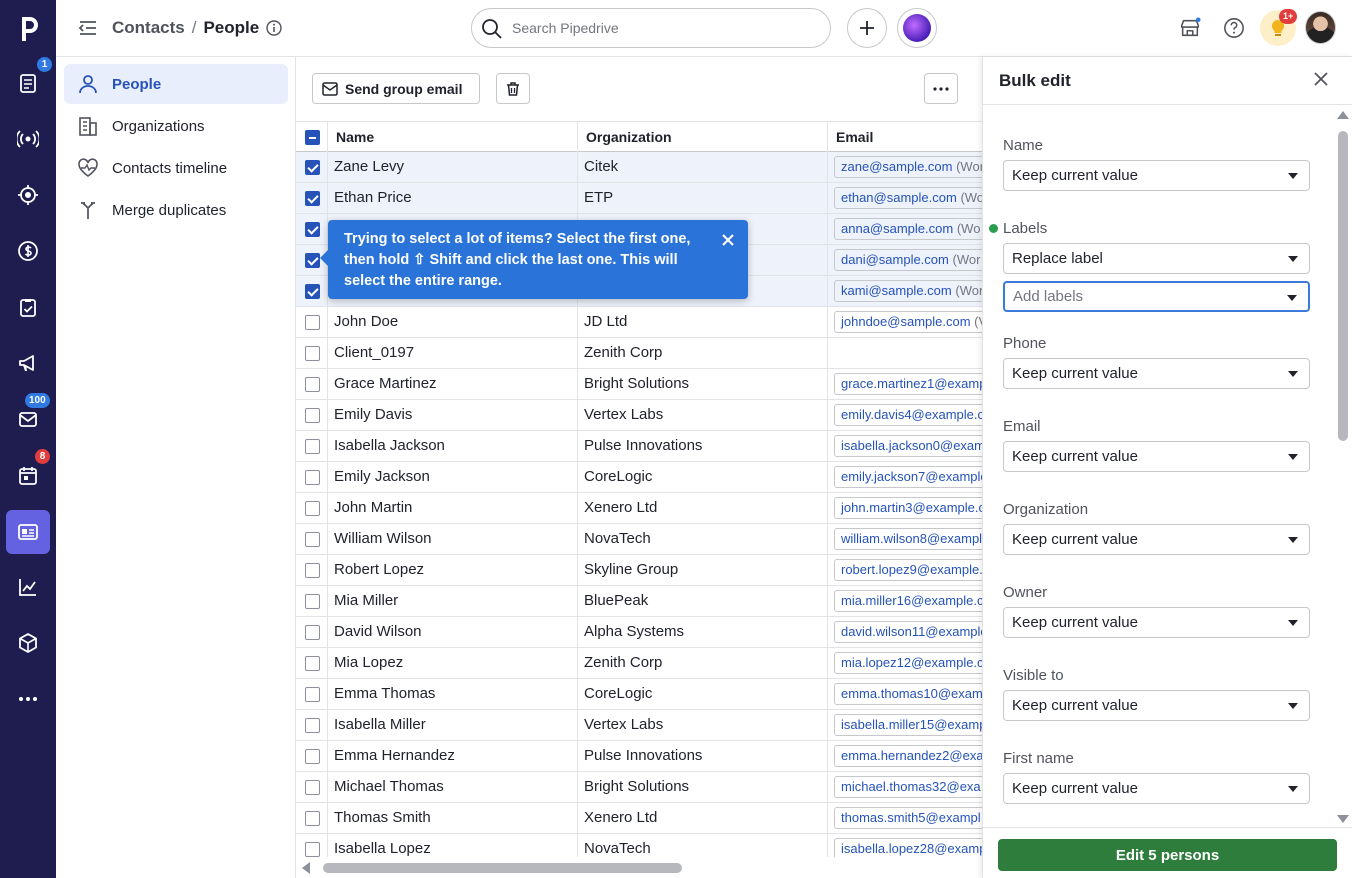  What do you see at coordinates (312, 137) in the screenshot?
I see `select-all-checkbox` at bounding box center [312, 137].